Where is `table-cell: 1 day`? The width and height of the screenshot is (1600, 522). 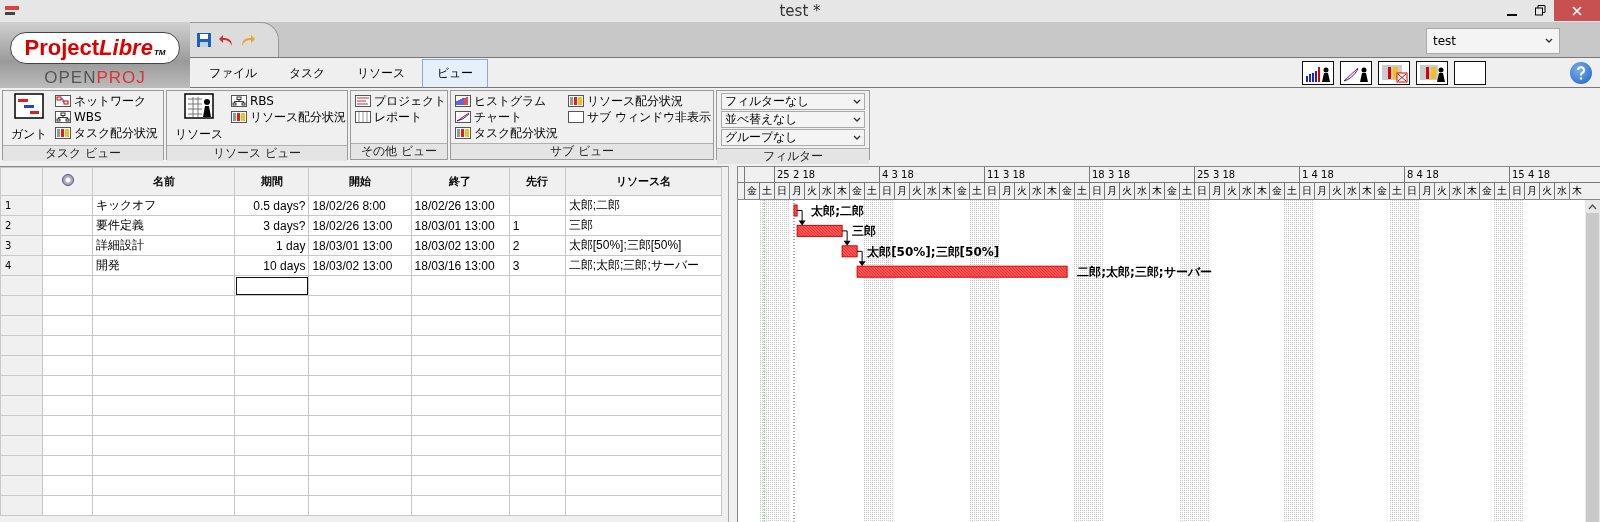 table-cell: 1 day is located at coordinates (271, 245).